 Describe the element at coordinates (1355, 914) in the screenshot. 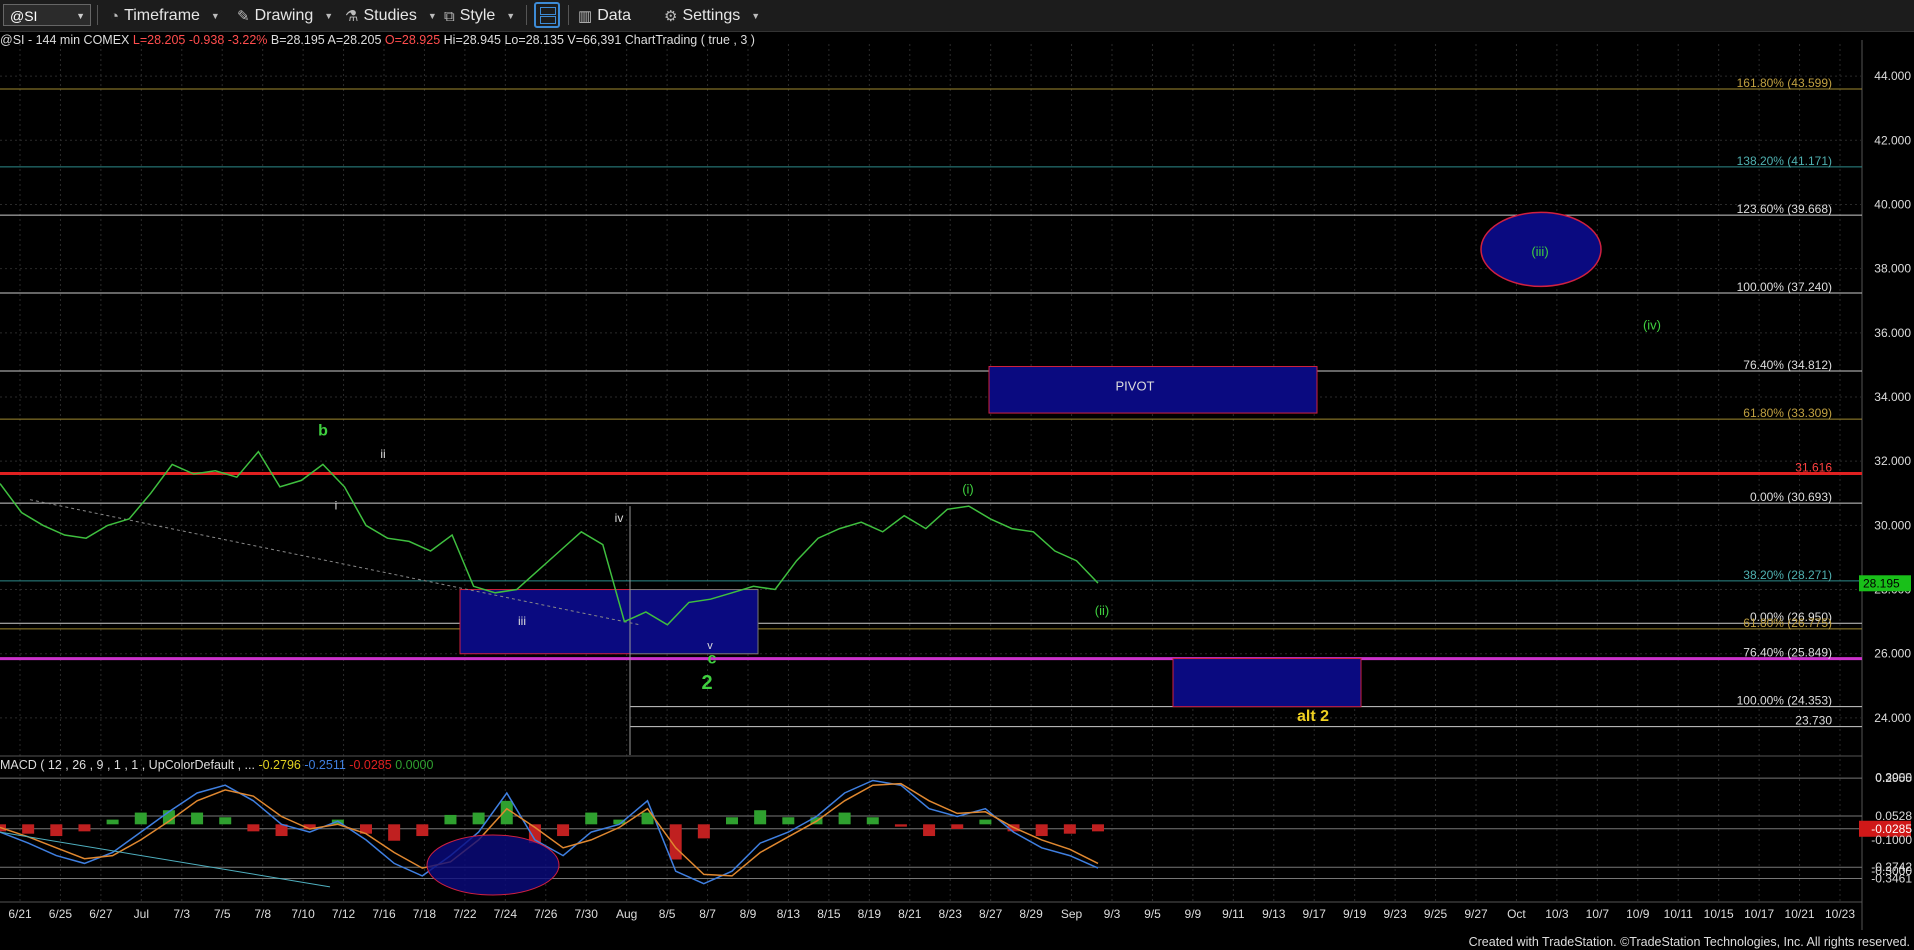

I see `x-tick-label: 9/19` at that location.